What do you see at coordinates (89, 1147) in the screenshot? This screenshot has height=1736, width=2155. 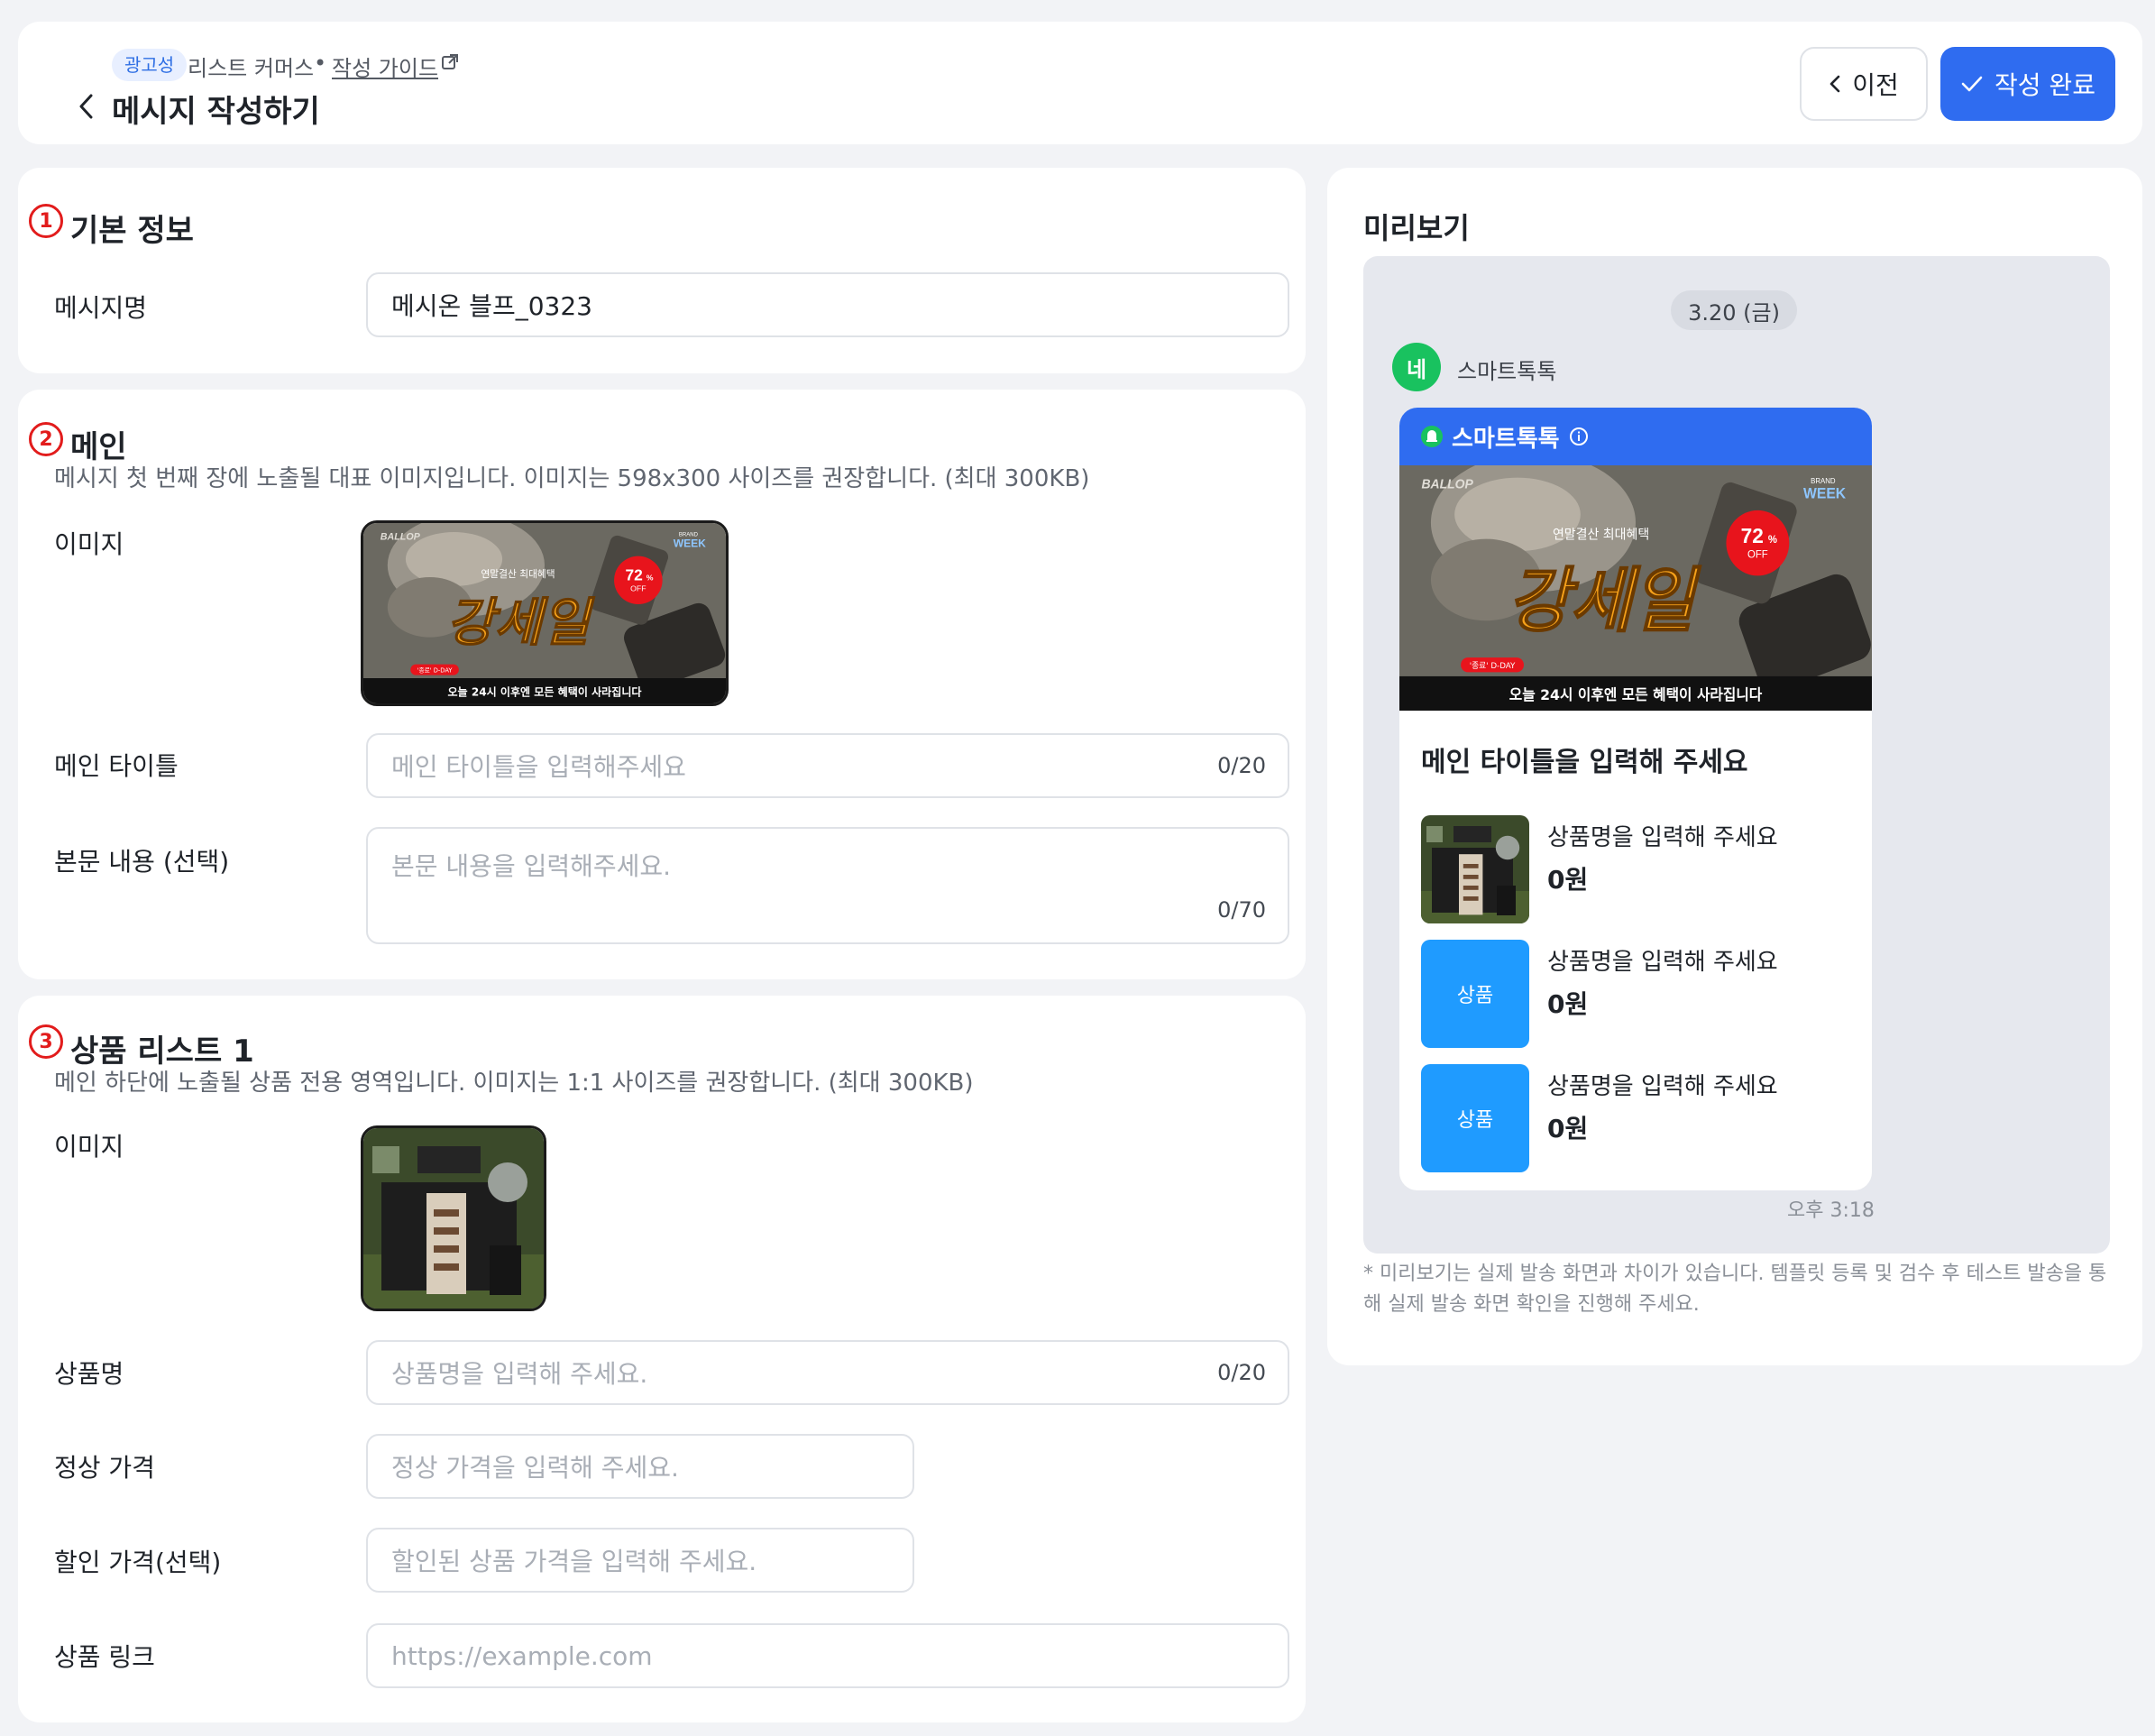 I see `product-image-label: 이미지` at bounding box center [89, 1147].